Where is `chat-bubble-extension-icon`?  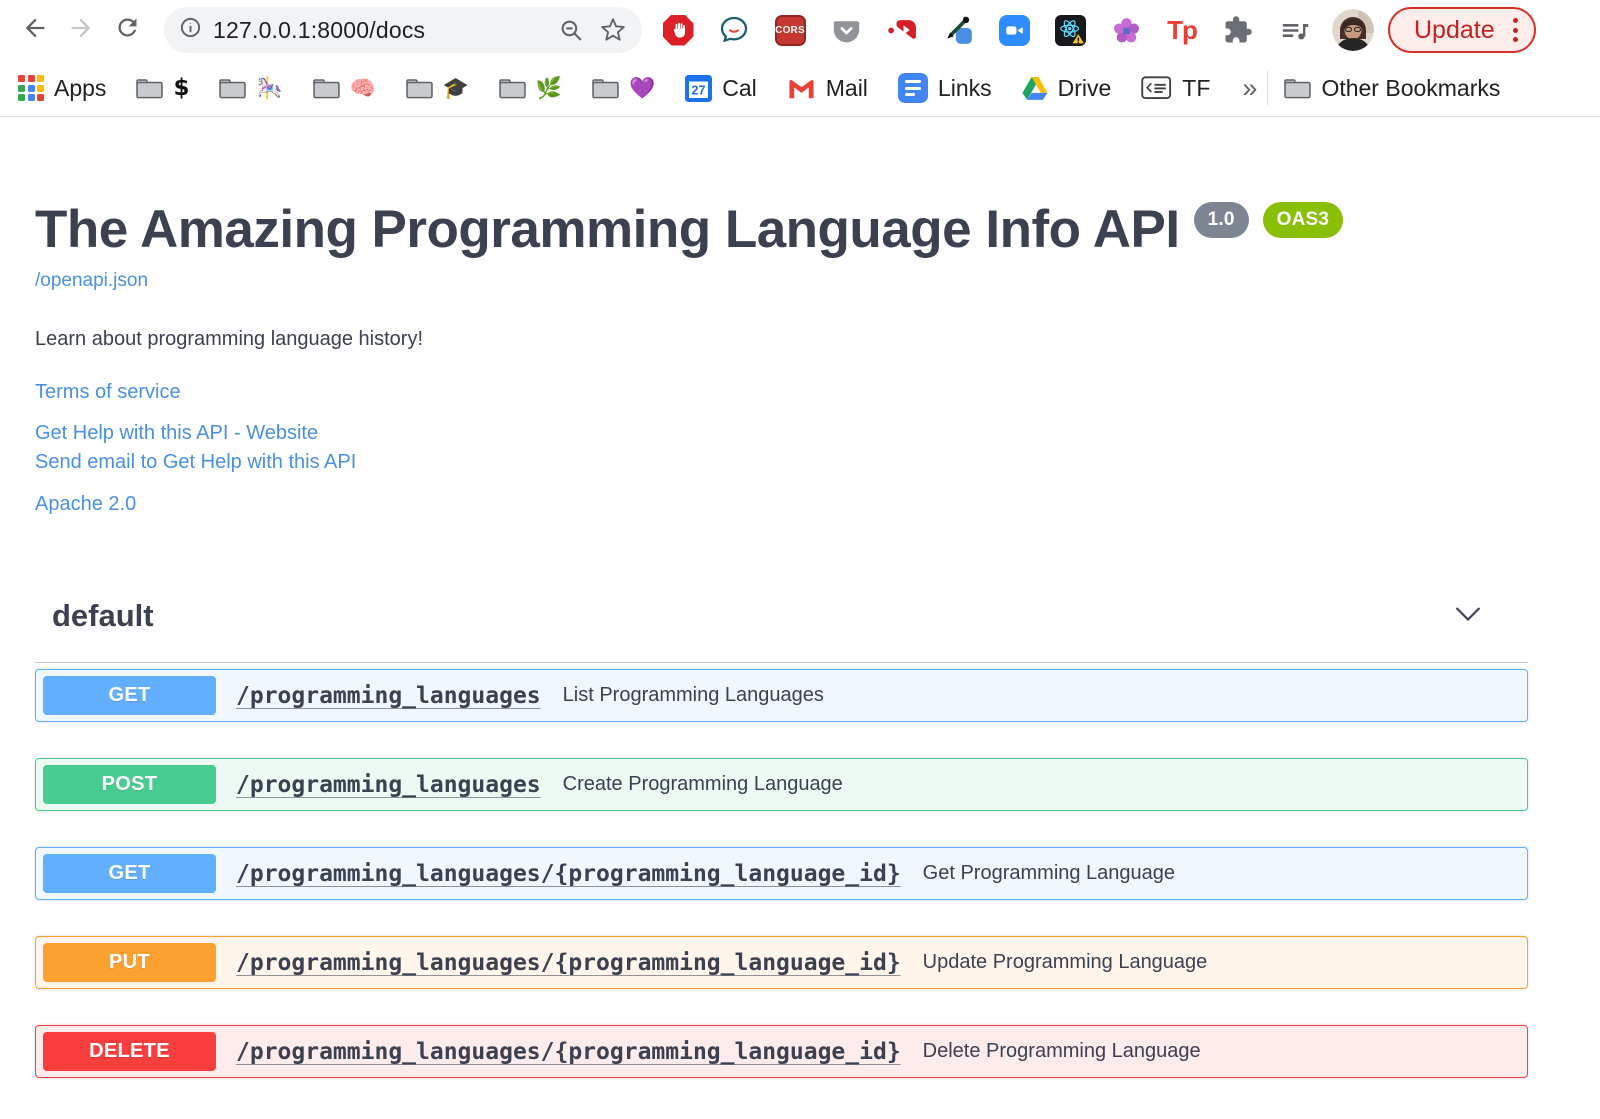
chat-bubble-extension-icon is located at coordinates (734, 30).